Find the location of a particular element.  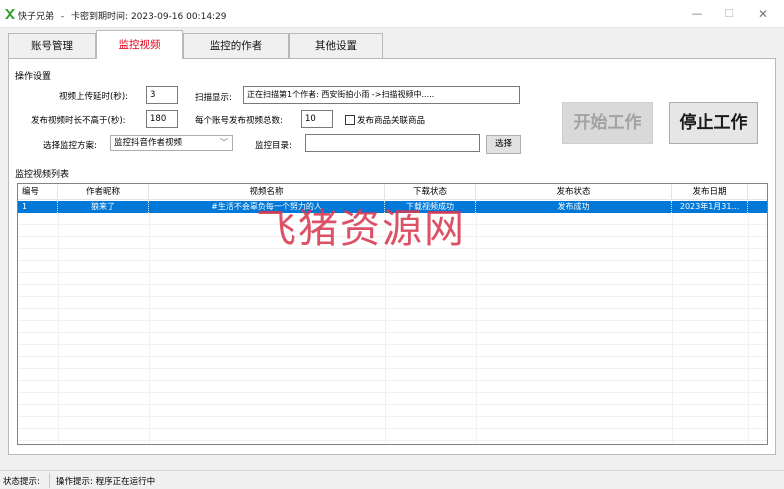

upload-delay-input: 3 is located at coordinates (162, 95).